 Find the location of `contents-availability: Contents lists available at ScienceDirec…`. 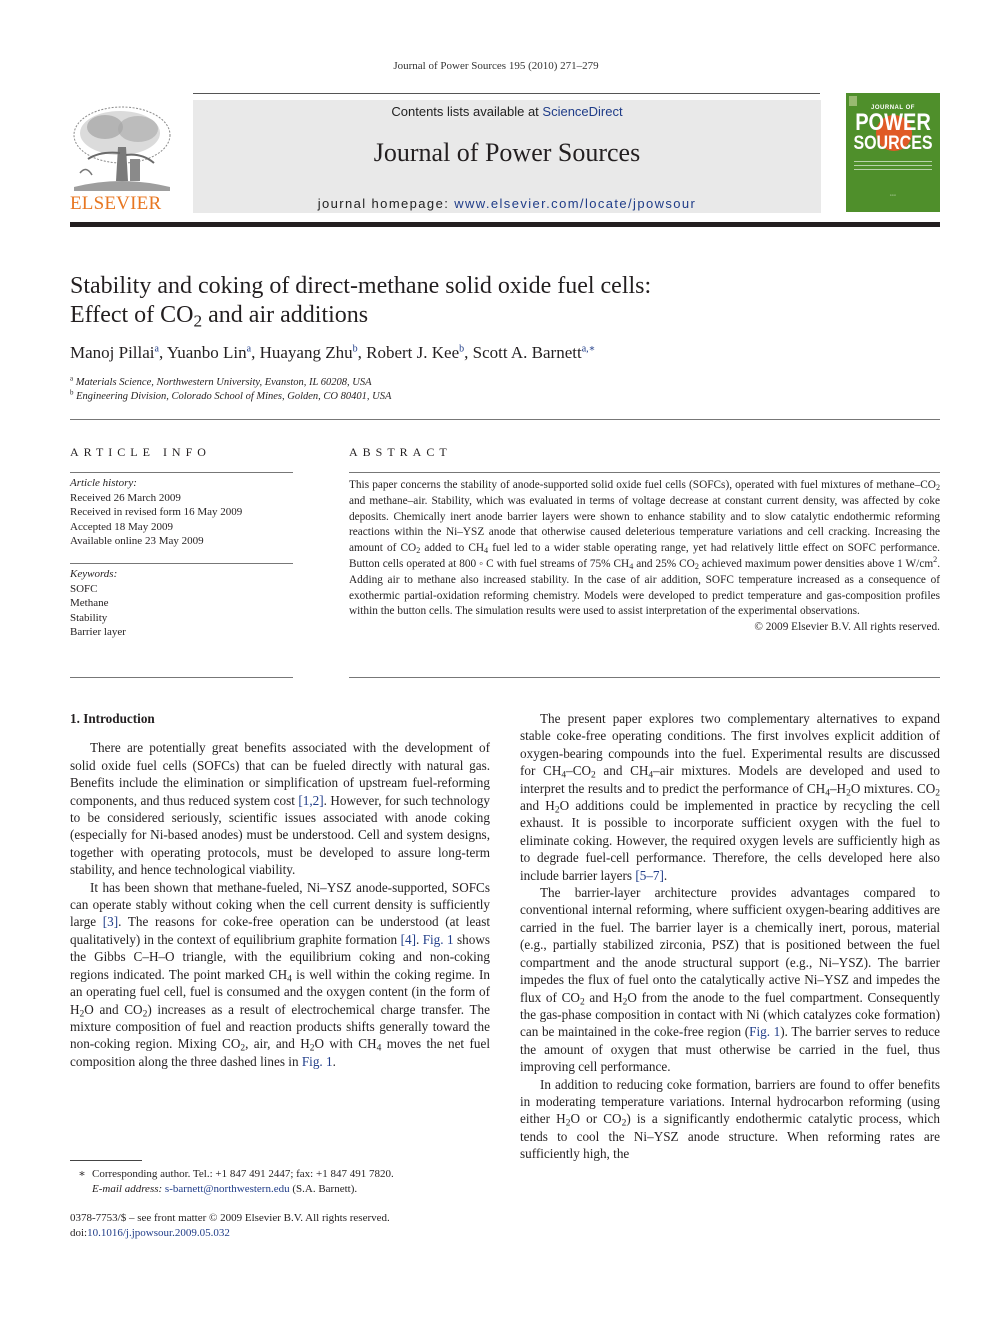

contents-availability: Contents lists available at ScienceDirec… is located at coordinates (507, 111).